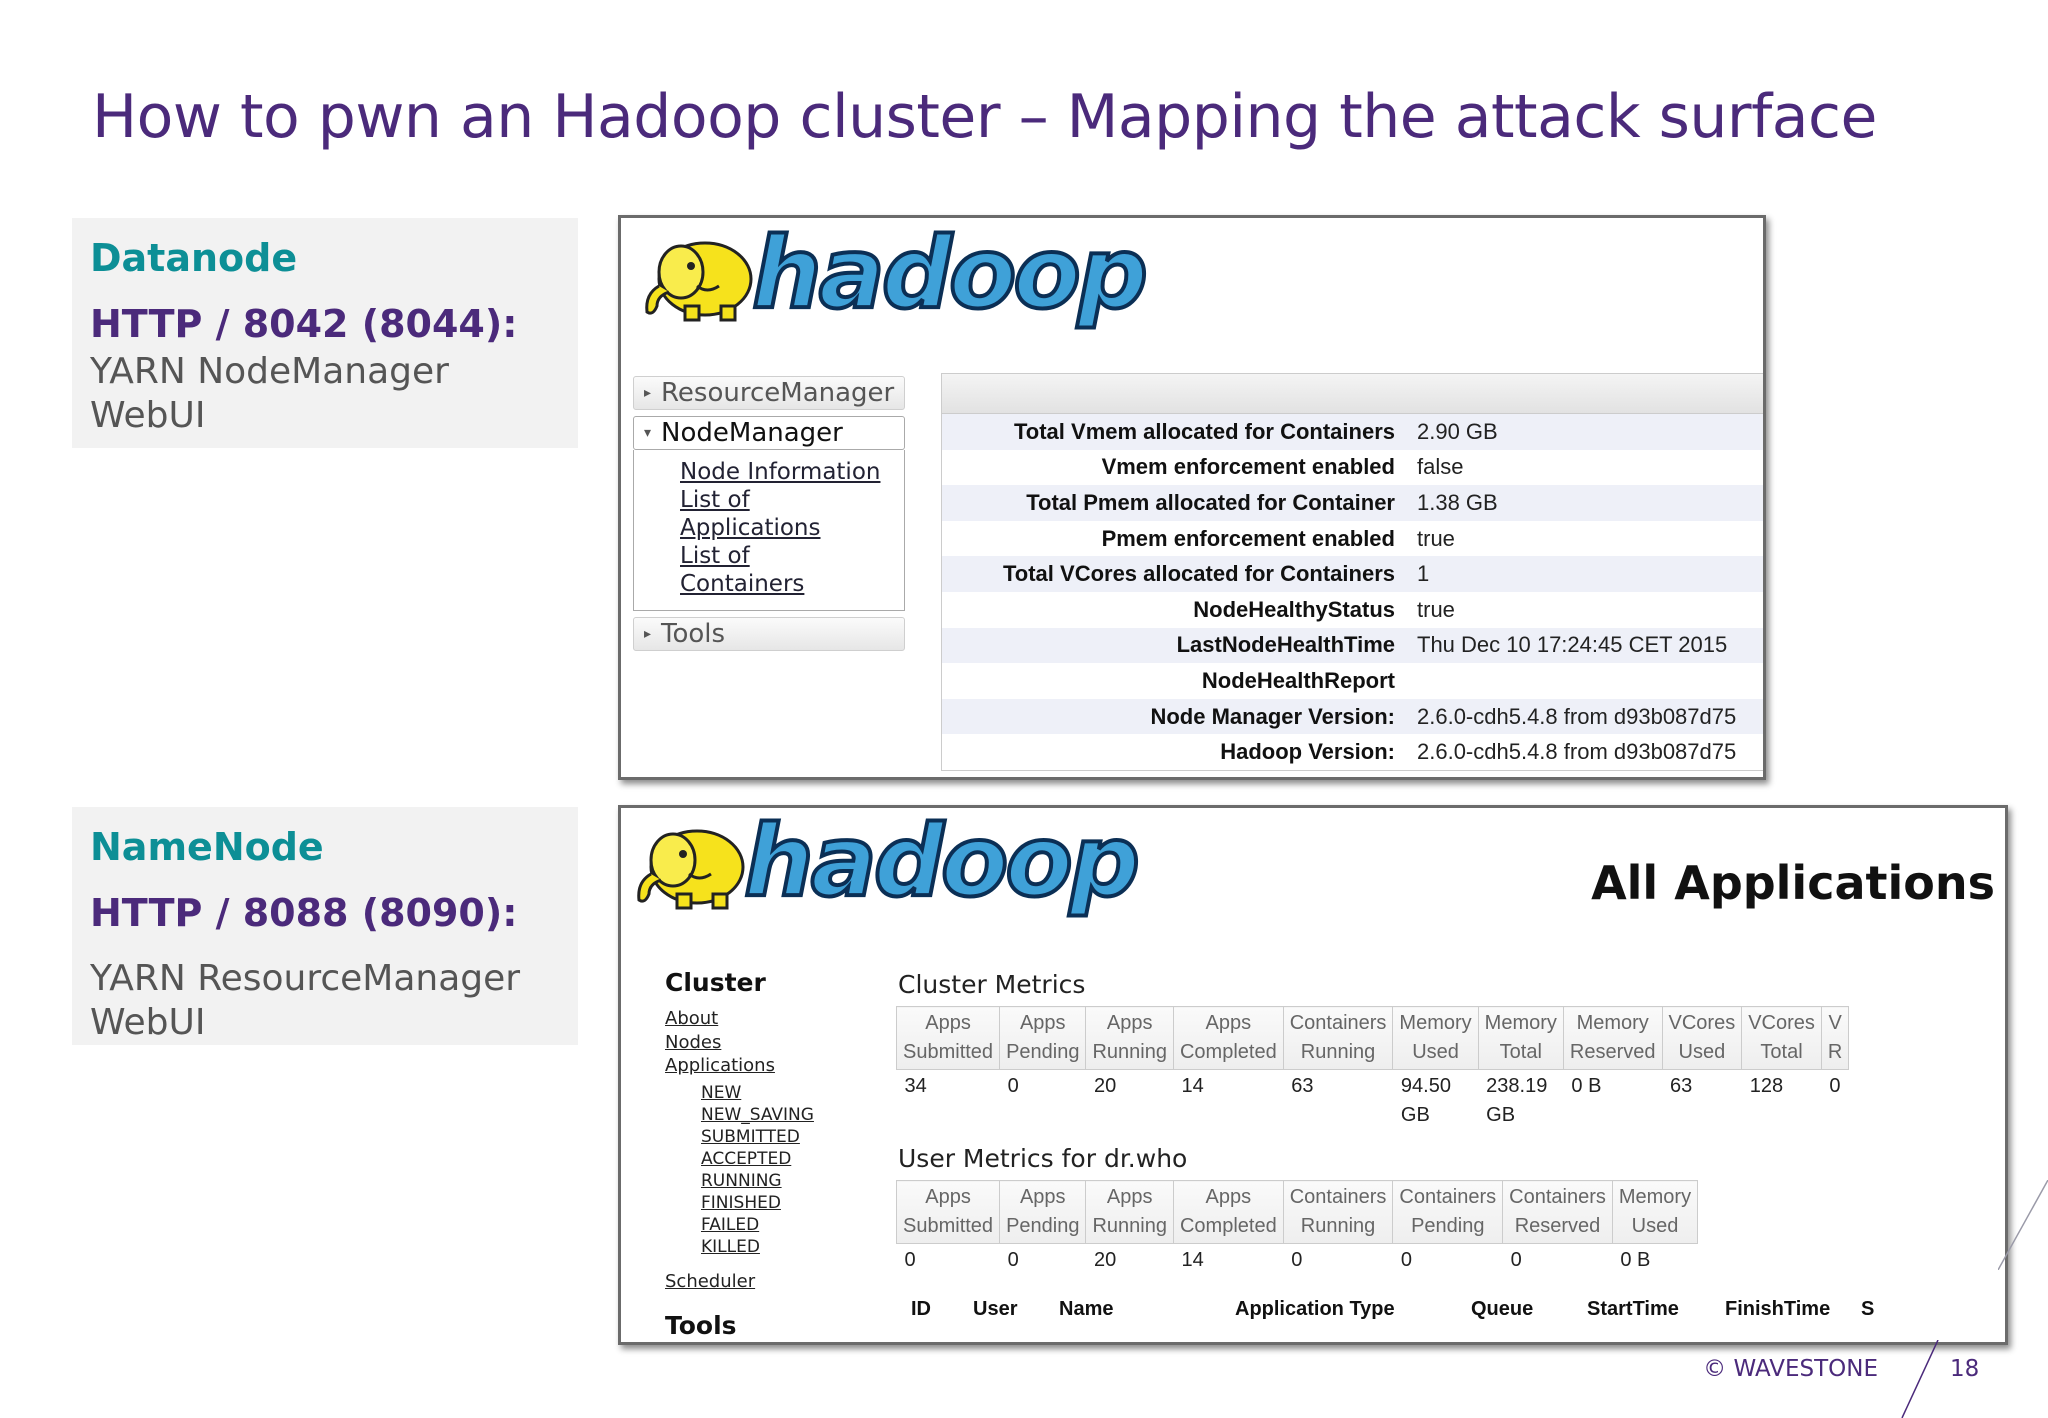 This screenshot has width=2048, height=1418. What do you see at coordinates (787, 556) in the screenshot?
I see `link-list-of-containers: List of` at bounding box center [787, 556].